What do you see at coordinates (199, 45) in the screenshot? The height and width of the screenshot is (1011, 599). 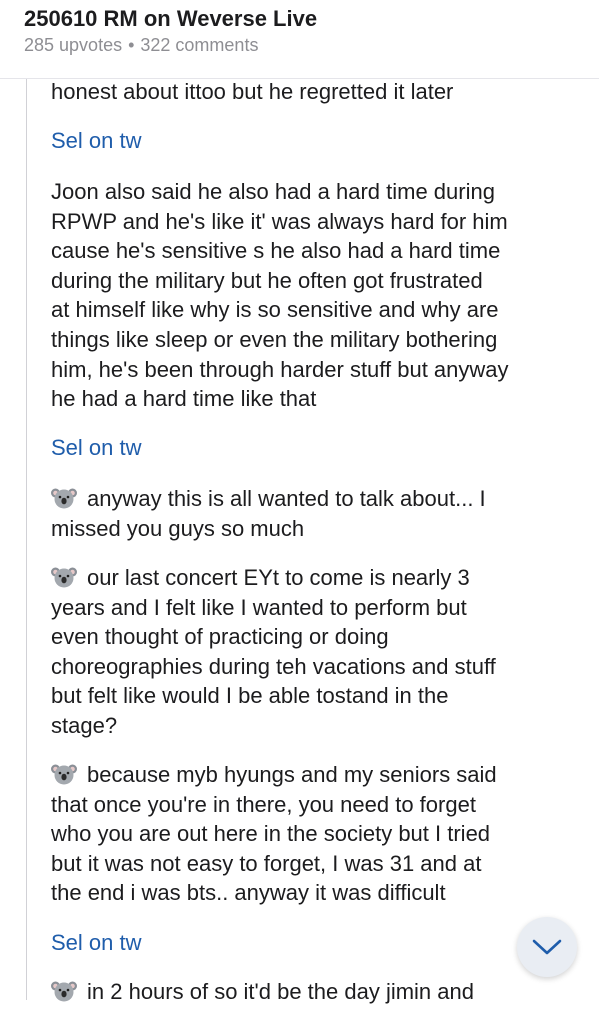 I see `comment-count: 322 comments` at bounding box center [199, 45].